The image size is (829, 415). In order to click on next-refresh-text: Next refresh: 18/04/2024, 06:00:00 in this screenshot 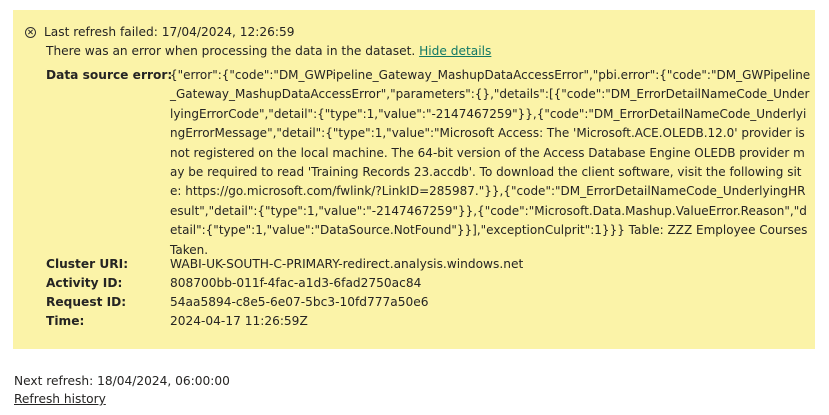, I will do `click(122, 381)`.